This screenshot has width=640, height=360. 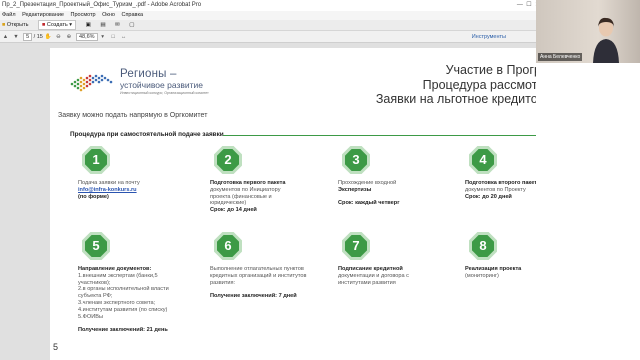 I want to click on step-number: 2, so click(x=228, y=159).